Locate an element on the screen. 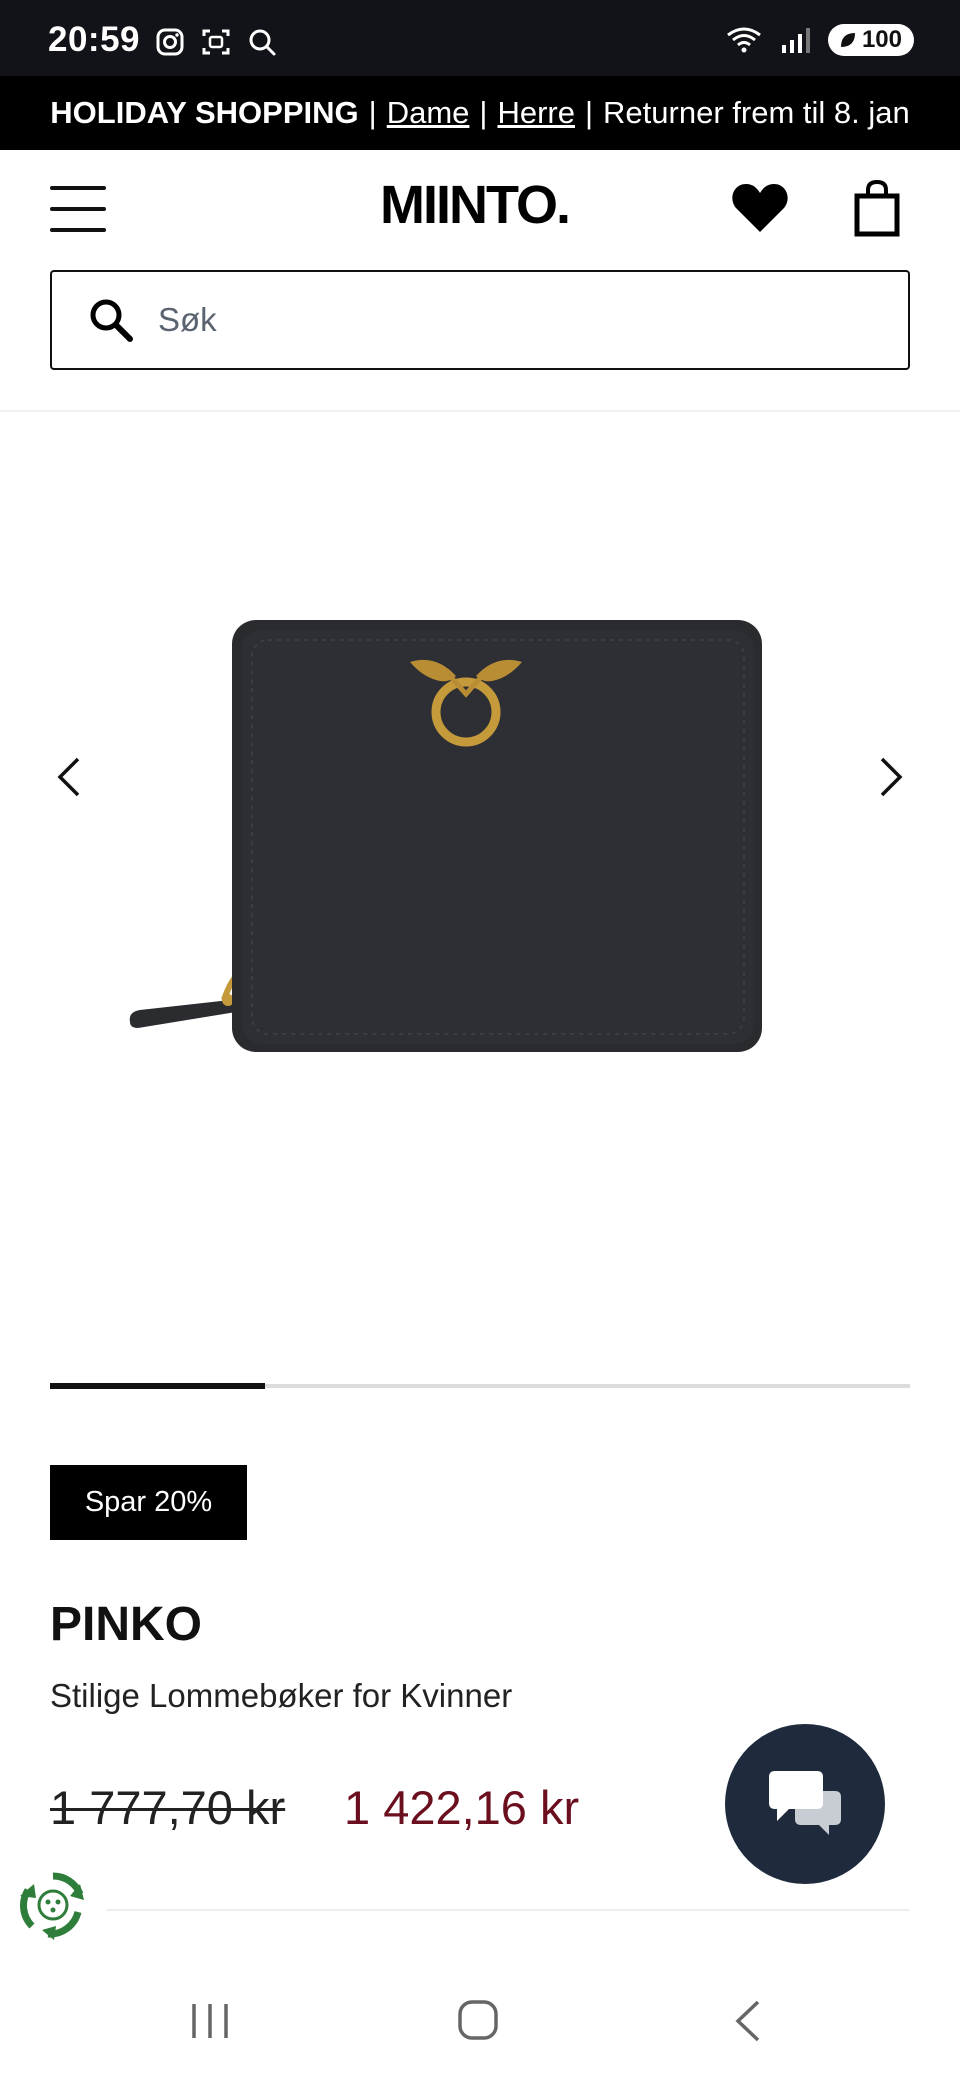 This screenshot has width=960, height=2080. search-bar is located at coordinates (480, 320).